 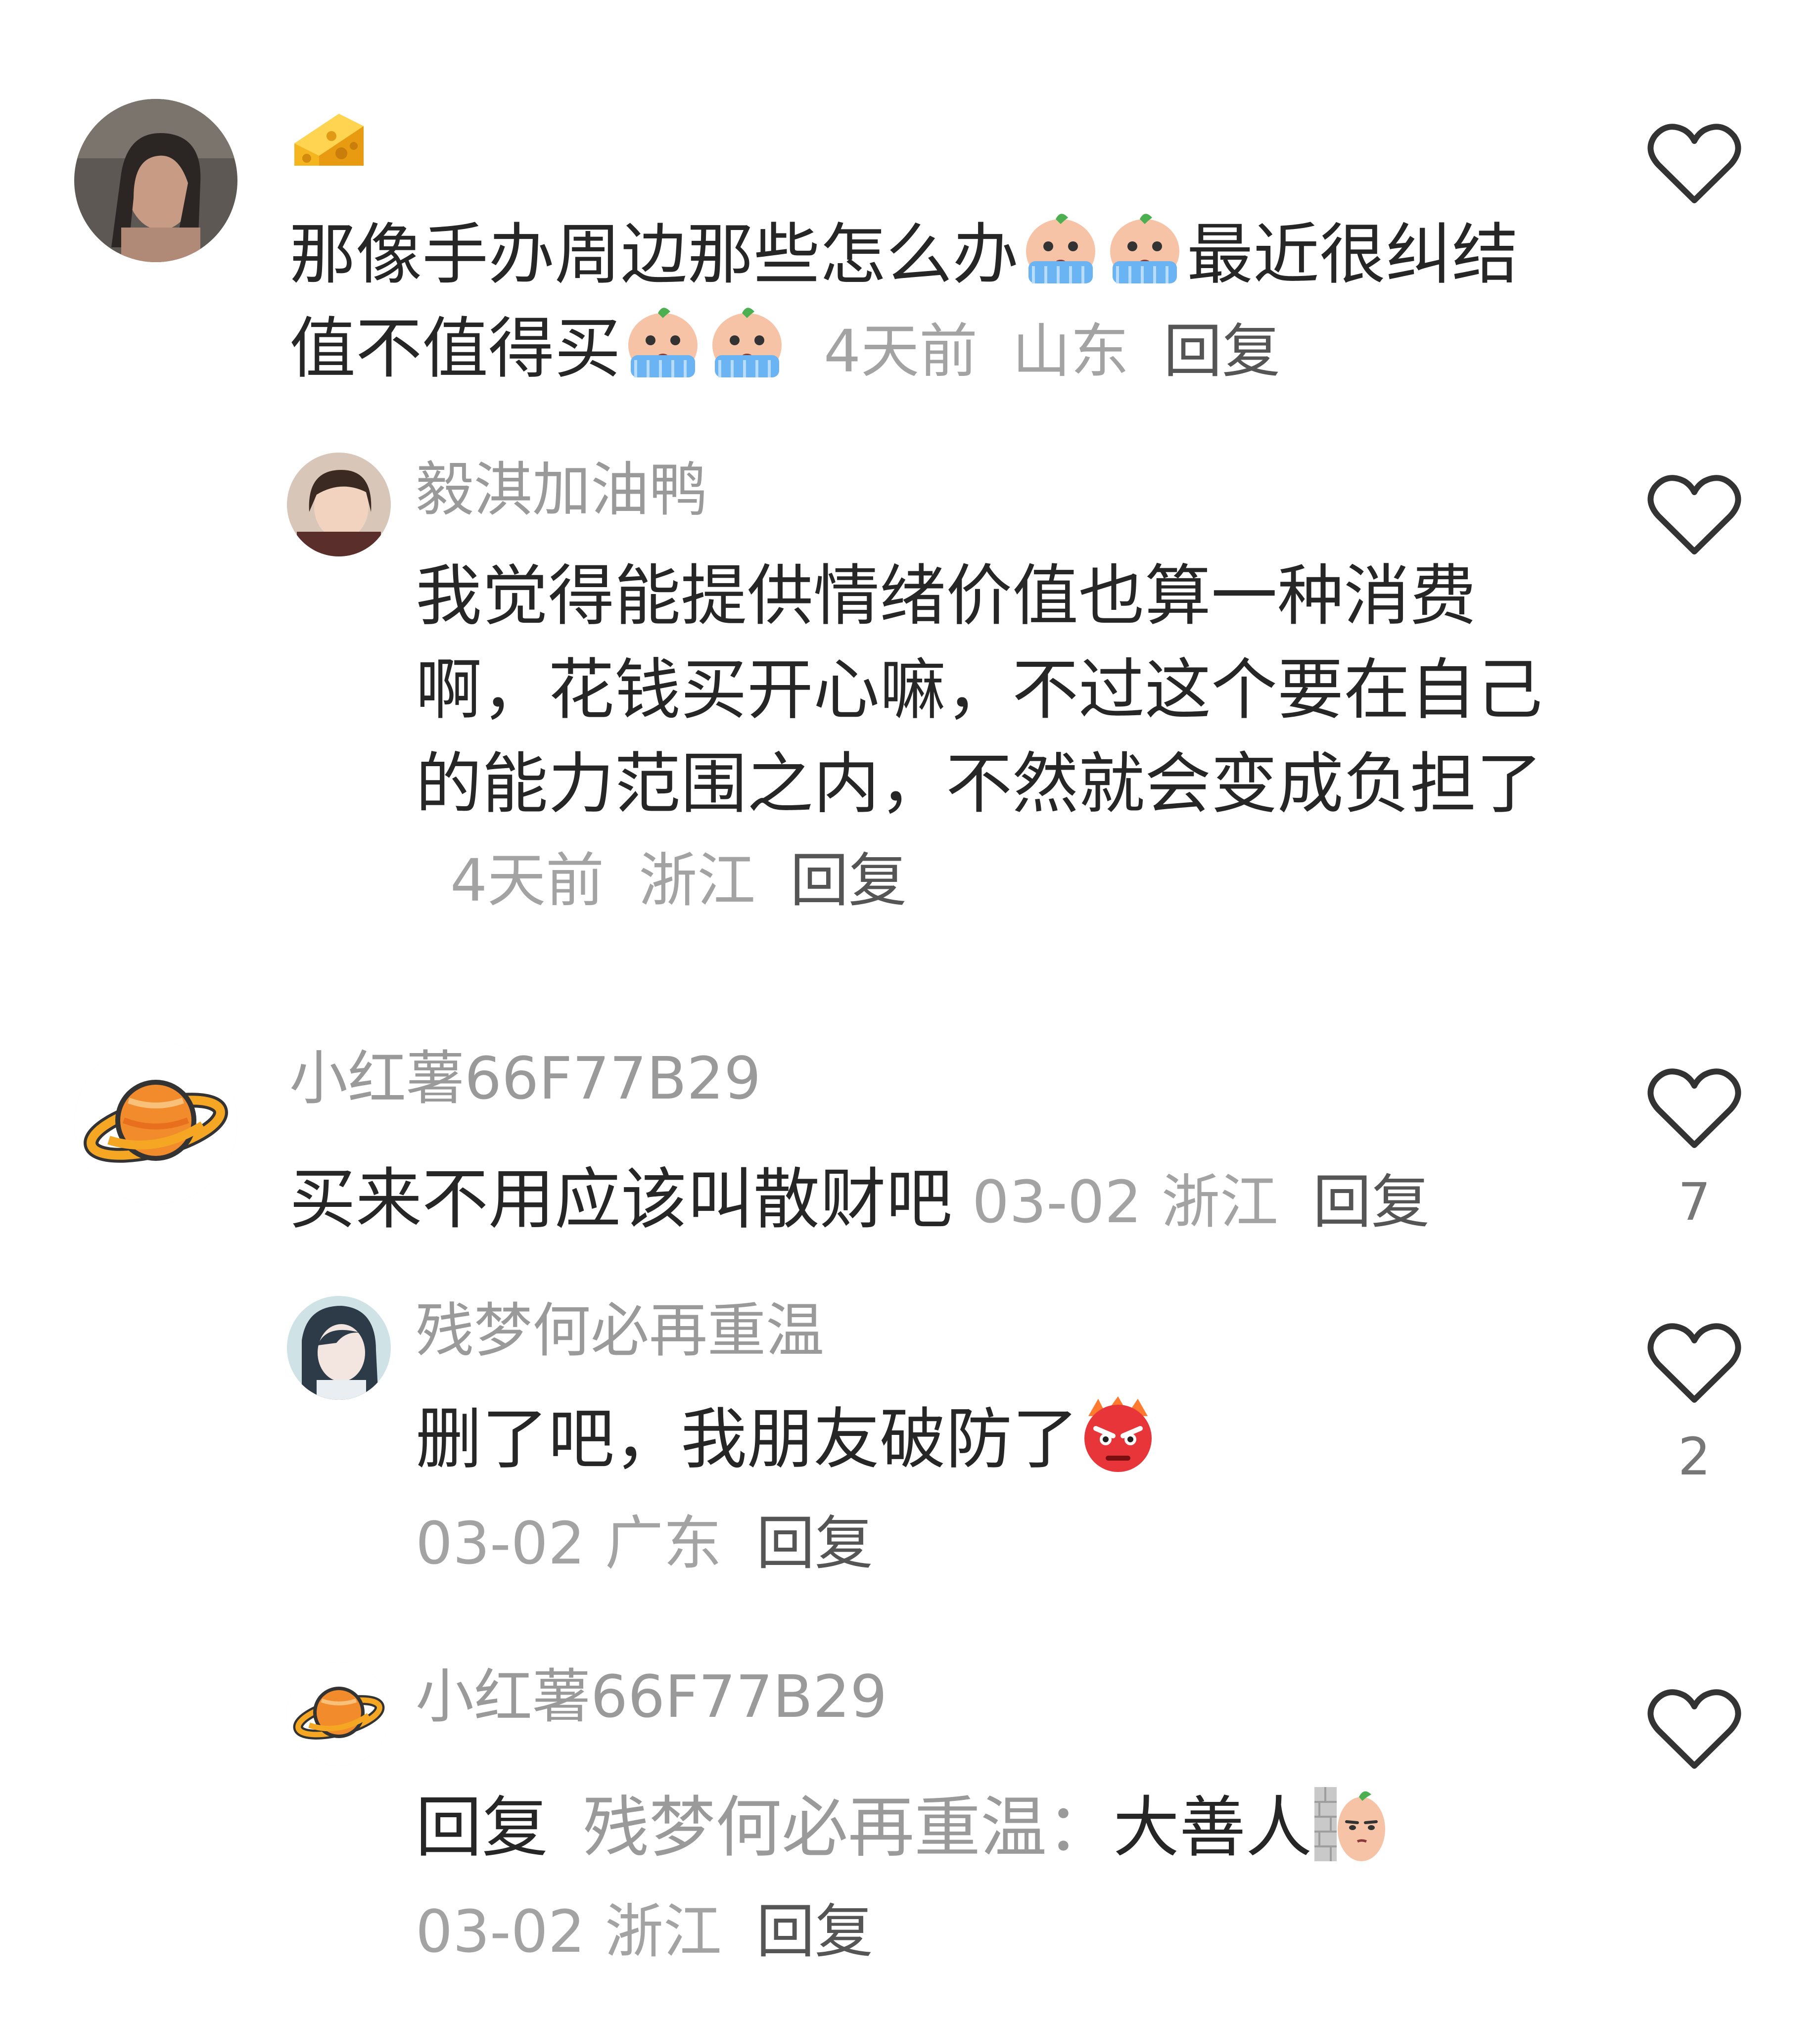 I want to click on reply-username: 小红薯66F77B29, so click(x=651, y=1696).